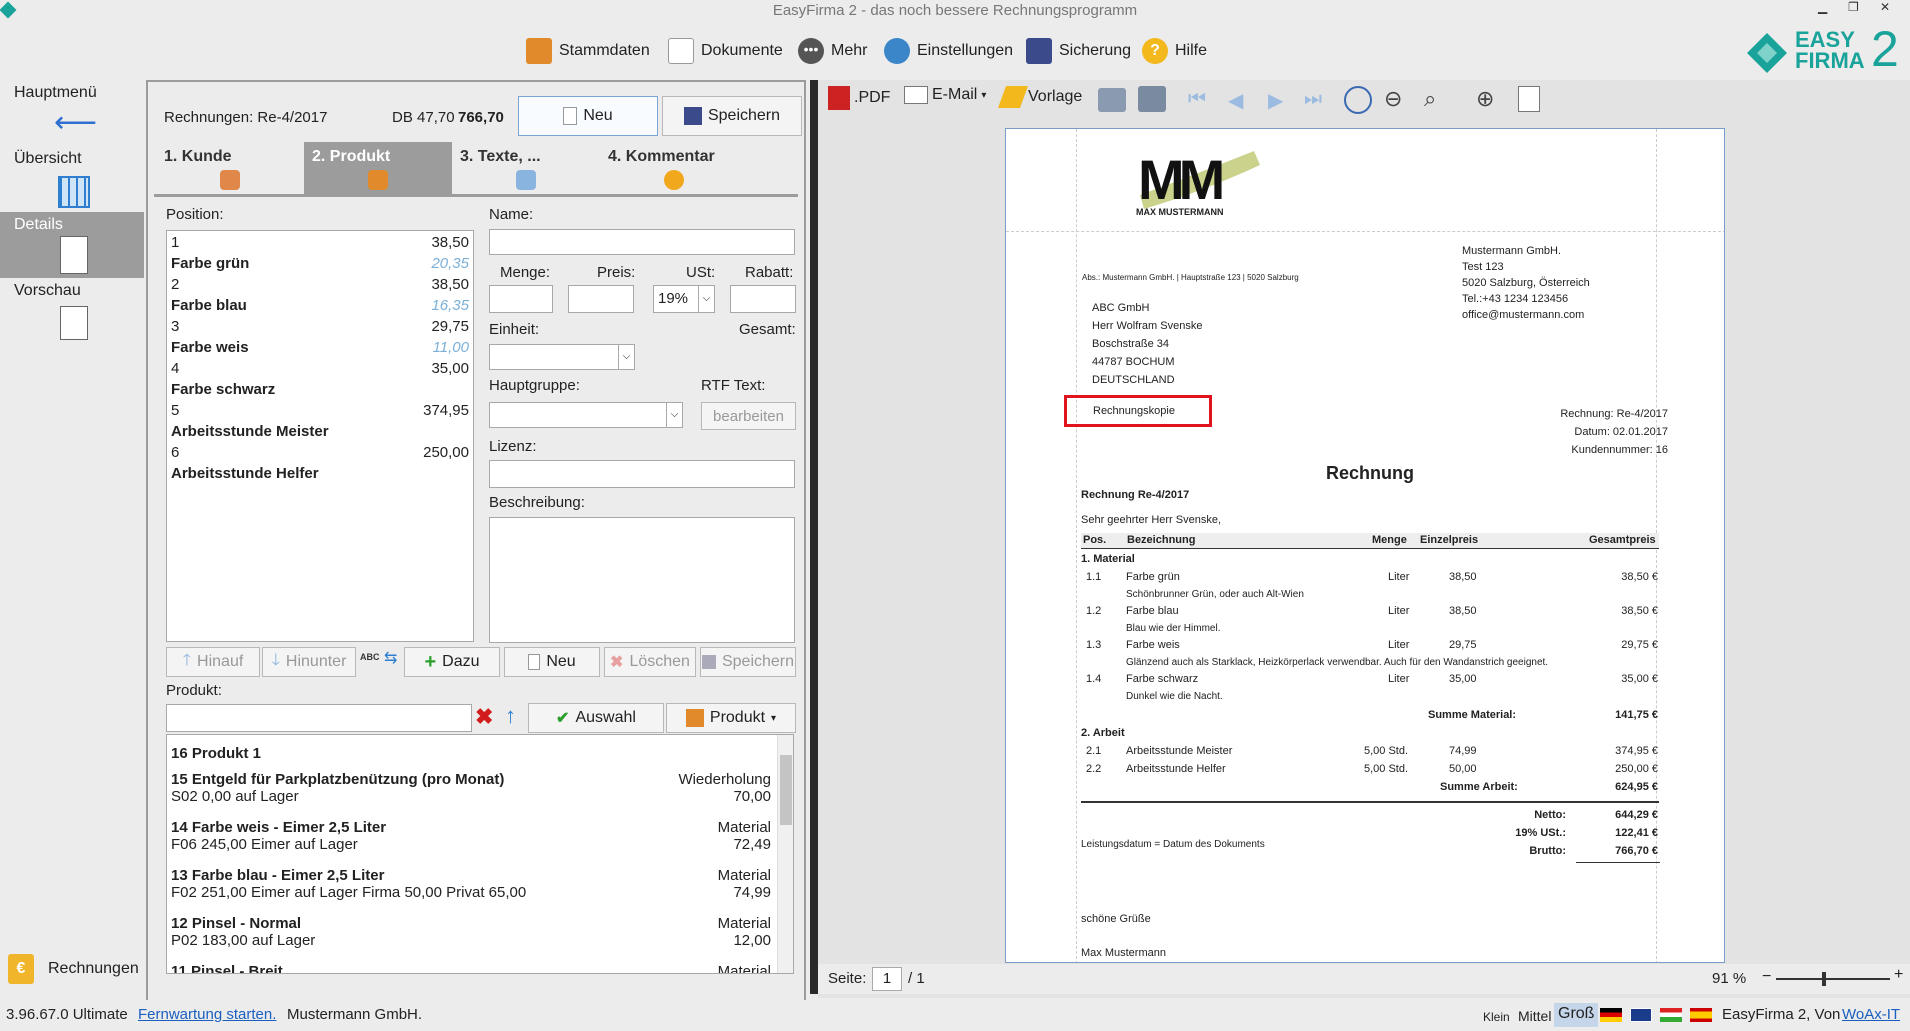 The height and width of the screenshot is (1031, 1910). What do you see at coordinates (601, 299) in the screenshot?
I see `preis-input` at bounding box center [601, 299].